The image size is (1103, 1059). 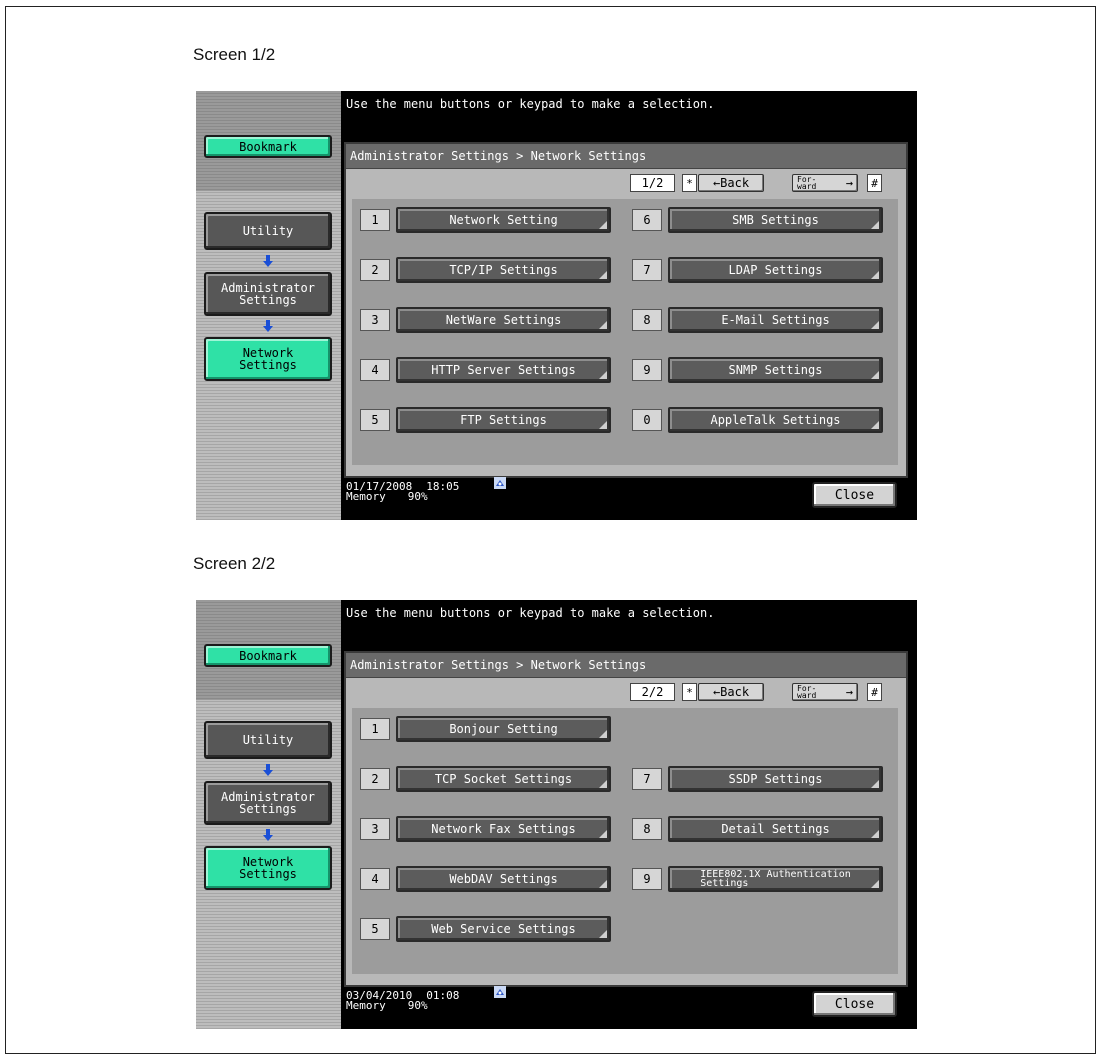 I want to click on star-key-icon: *, so click(x=689, y=183).